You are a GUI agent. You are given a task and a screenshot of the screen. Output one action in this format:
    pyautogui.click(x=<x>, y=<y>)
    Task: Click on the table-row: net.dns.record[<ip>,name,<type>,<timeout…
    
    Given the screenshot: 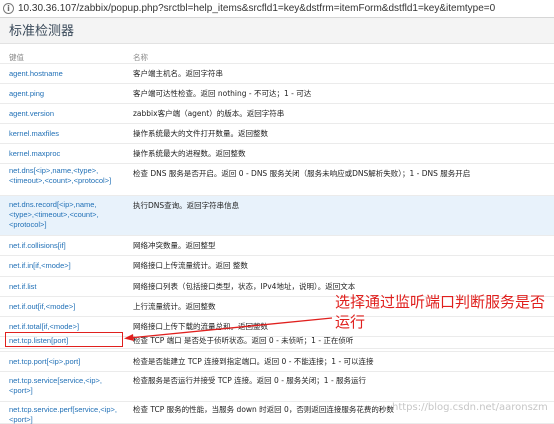 What is the action you would take?
    pyautogui.click(x=277, y=216)
    